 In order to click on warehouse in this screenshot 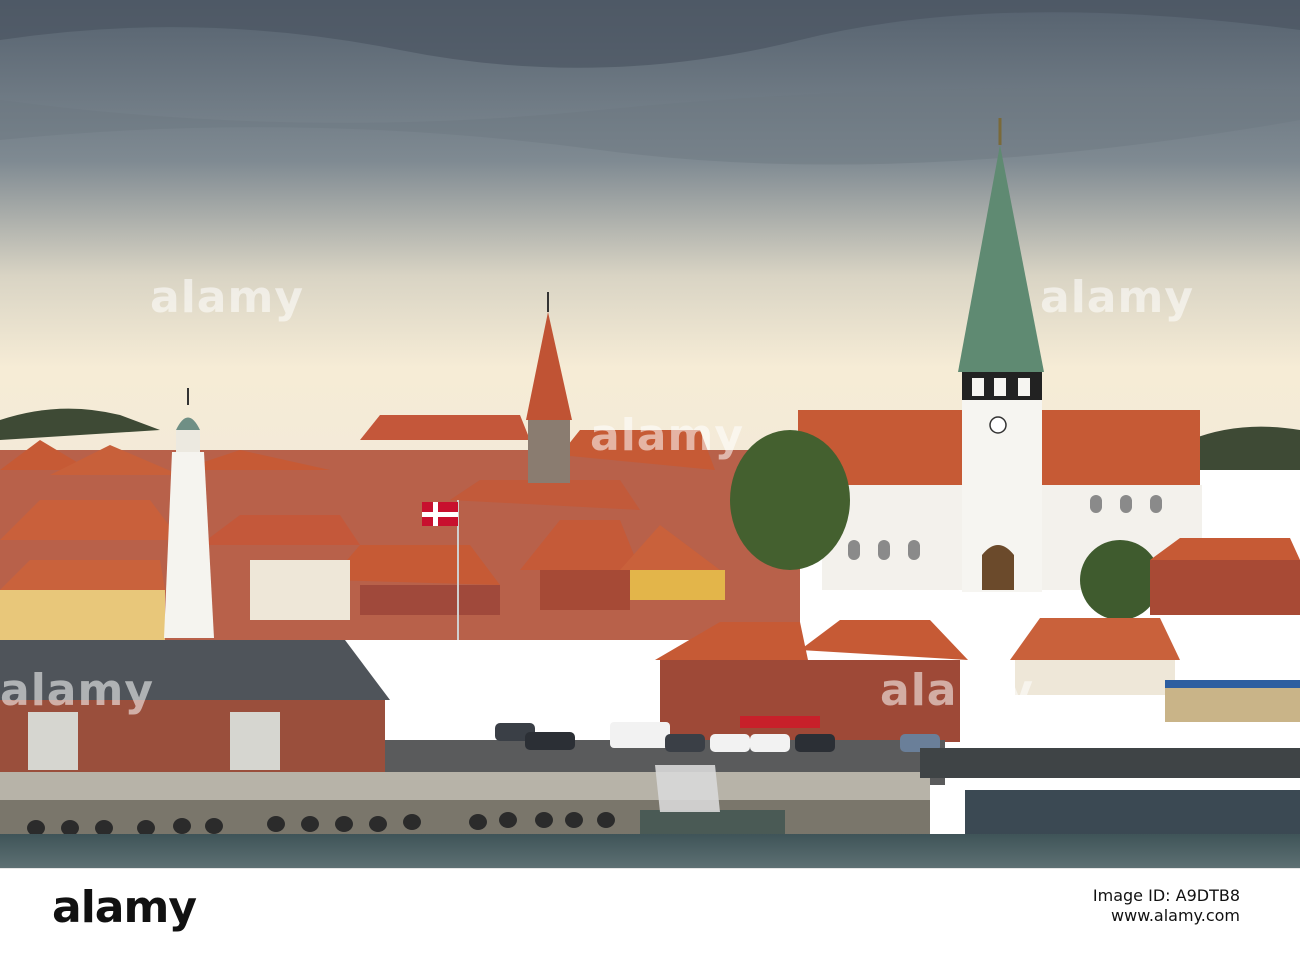, I will do `click(195, 706)`.